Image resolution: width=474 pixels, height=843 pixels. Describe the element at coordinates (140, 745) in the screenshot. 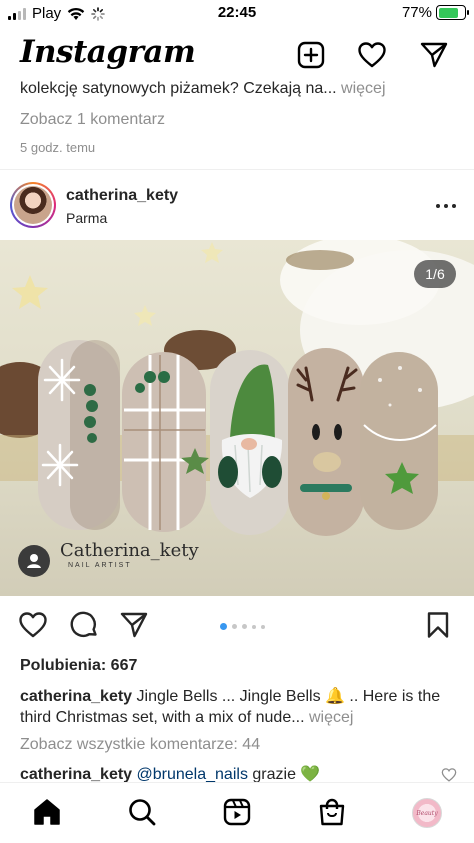

I see `view-all-comments-link: Zobacz wszystkie komentarze: 44` at that location.